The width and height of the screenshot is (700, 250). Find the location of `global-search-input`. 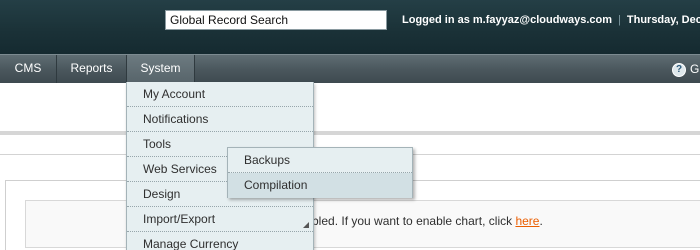

global-search-input is located at coordinates (276, 20).